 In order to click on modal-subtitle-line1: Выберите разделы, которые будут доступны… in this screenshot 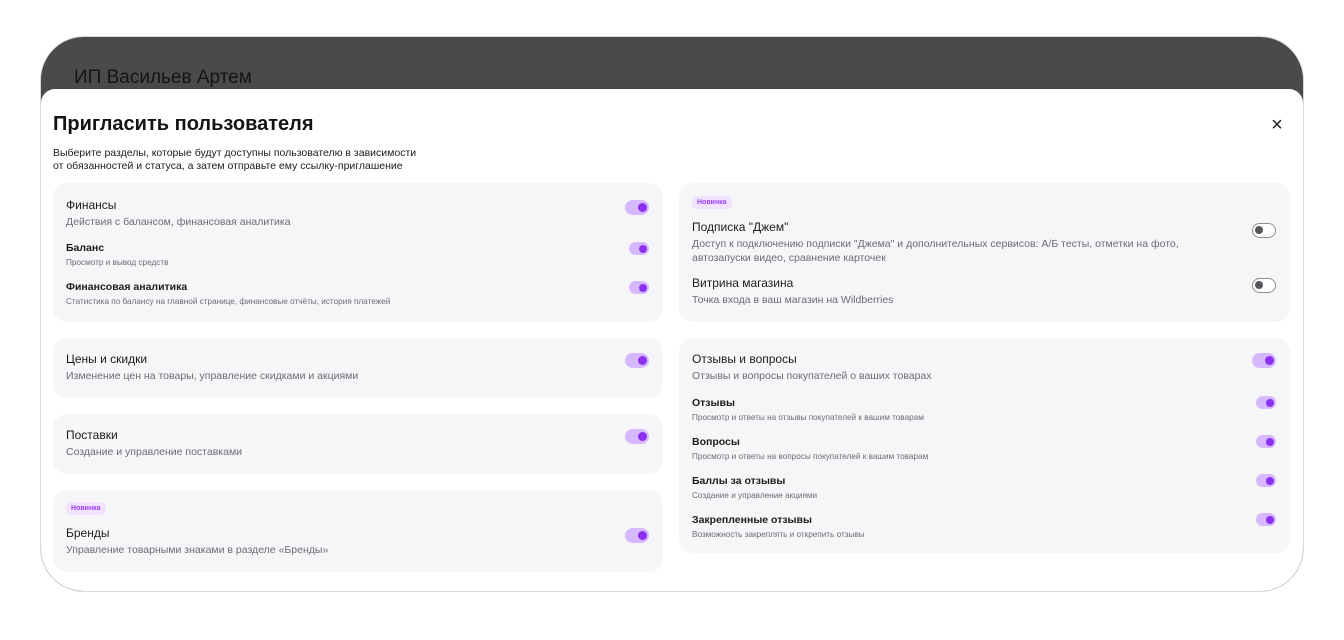, I will do `click(235, 153)`.